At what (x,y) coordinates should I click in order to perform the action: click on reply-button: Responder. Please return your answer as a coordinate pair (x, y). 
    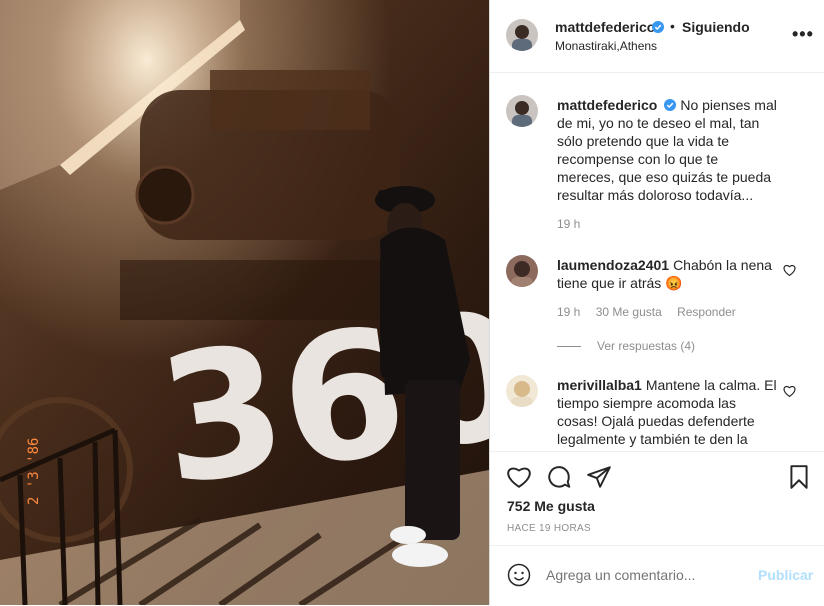
    Looking at the image, I should click on (706, 312).